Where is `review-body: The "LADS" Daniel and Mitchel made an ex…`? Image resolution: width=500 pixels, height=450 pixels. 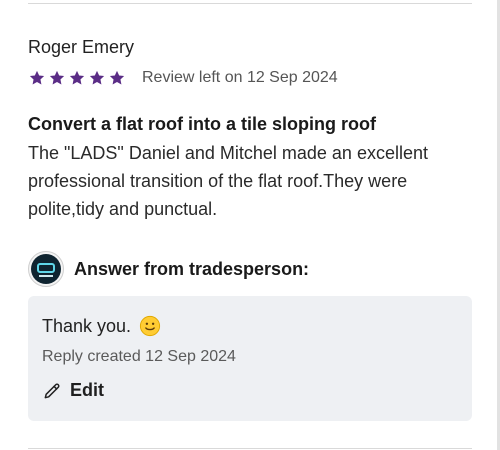
review-body: The "LADS" Daniel and Mitchel made an ex… is located at coordinates (228, 181).